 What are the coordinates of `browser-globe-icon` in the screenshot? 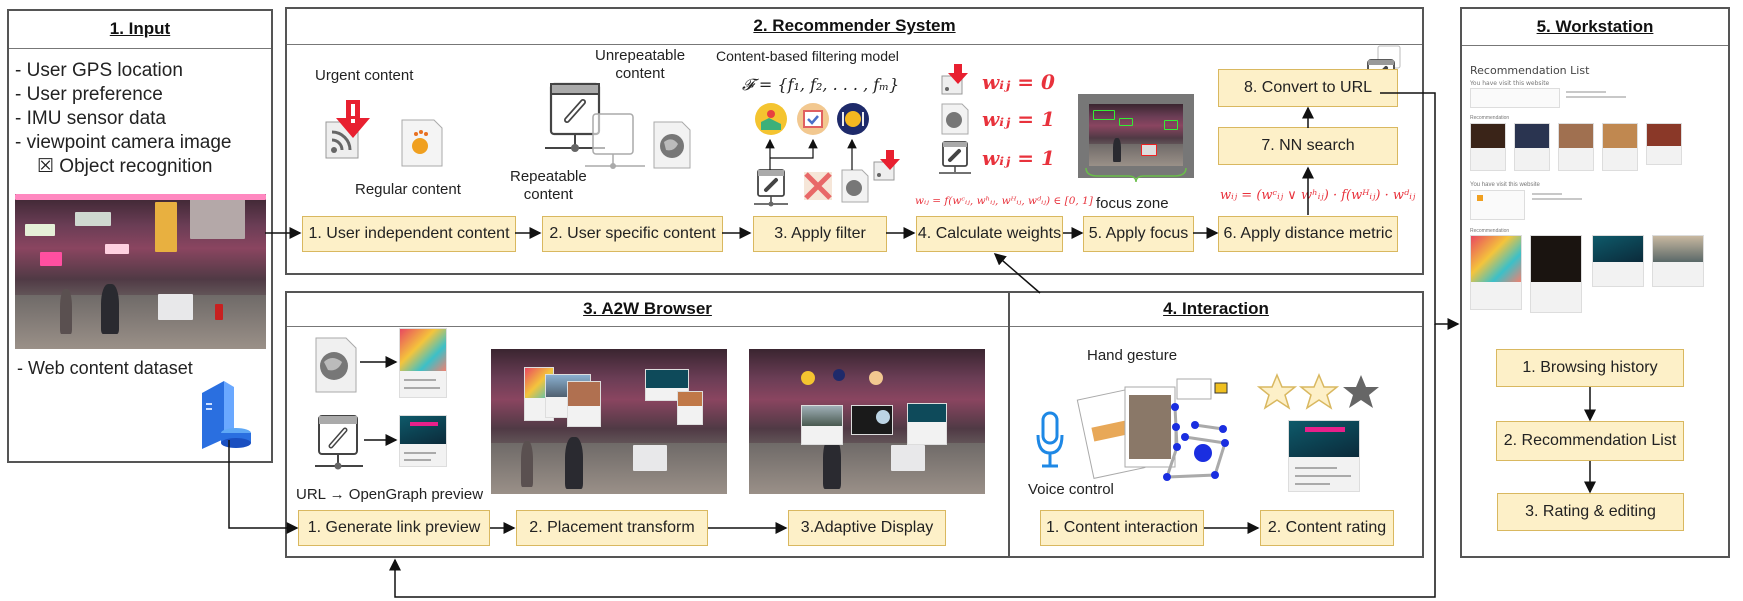 It's located at (336, 365).